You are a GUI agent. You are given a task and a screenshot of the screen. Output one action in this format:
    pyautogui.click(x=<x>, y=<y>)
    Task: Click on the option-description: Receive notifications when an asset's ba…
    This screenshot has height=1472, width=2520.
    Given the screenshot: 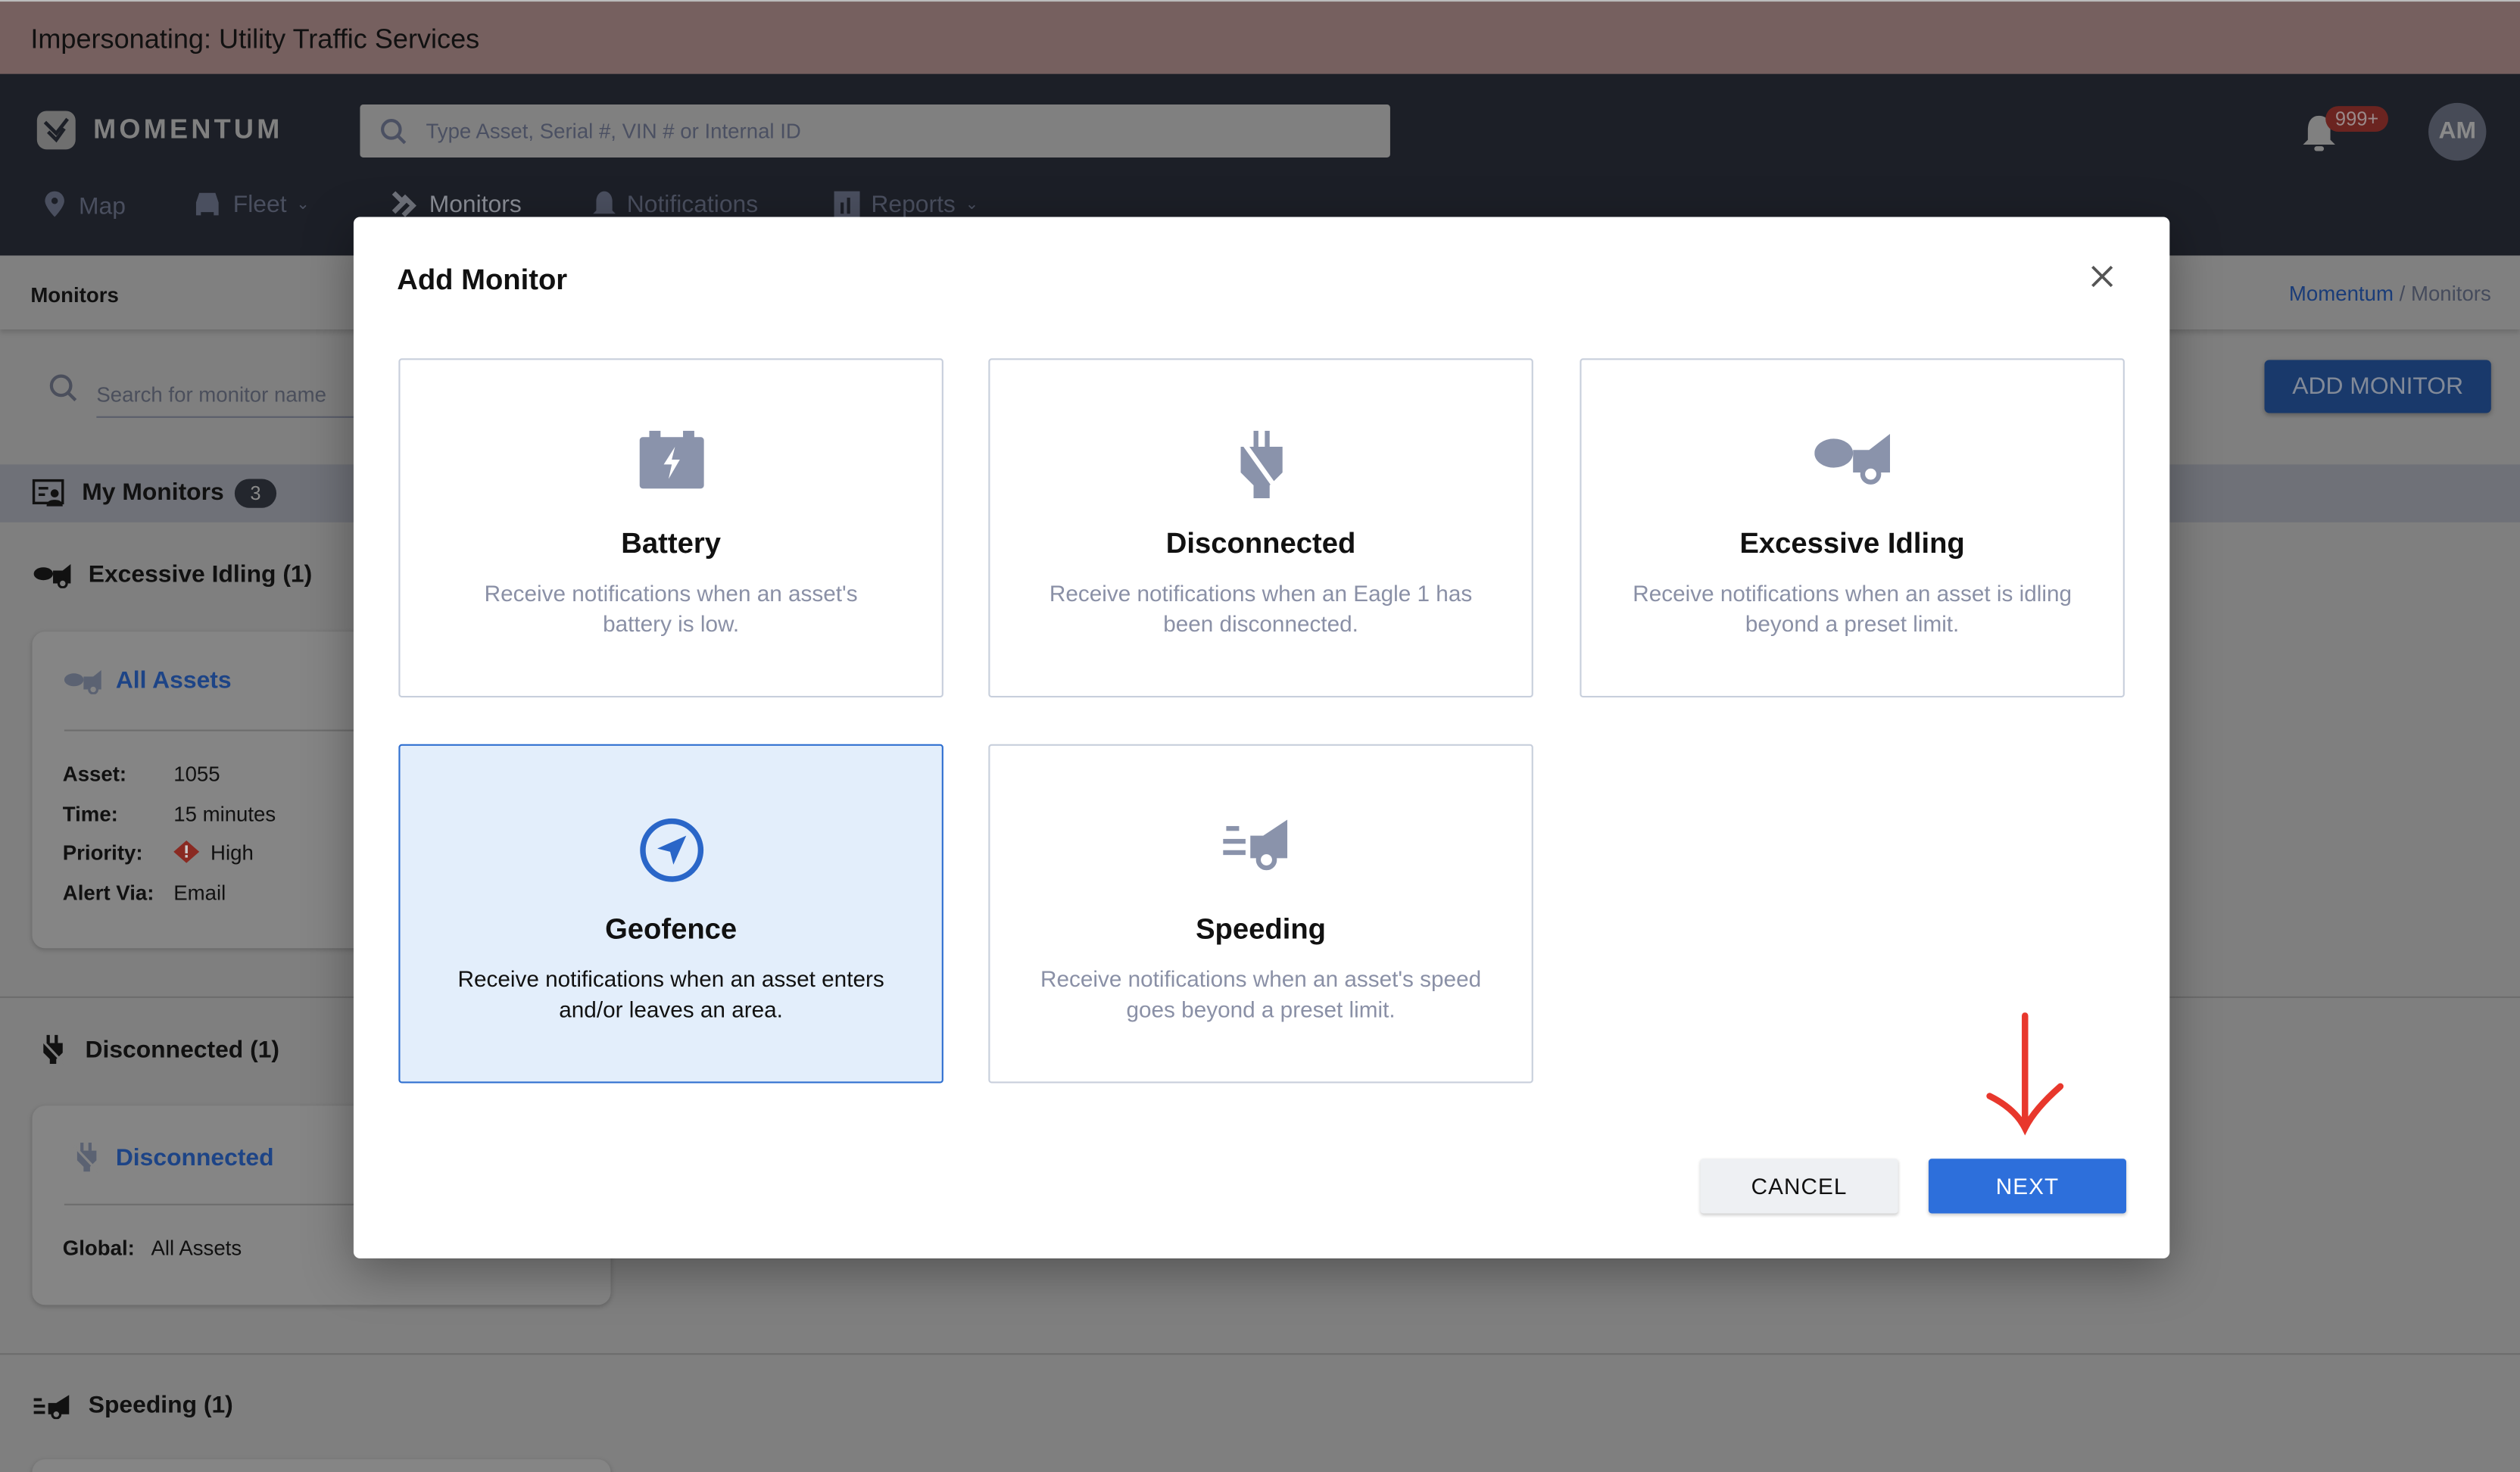 What is the action you would take?
    pyautogui.click(x=671, y=608)
    